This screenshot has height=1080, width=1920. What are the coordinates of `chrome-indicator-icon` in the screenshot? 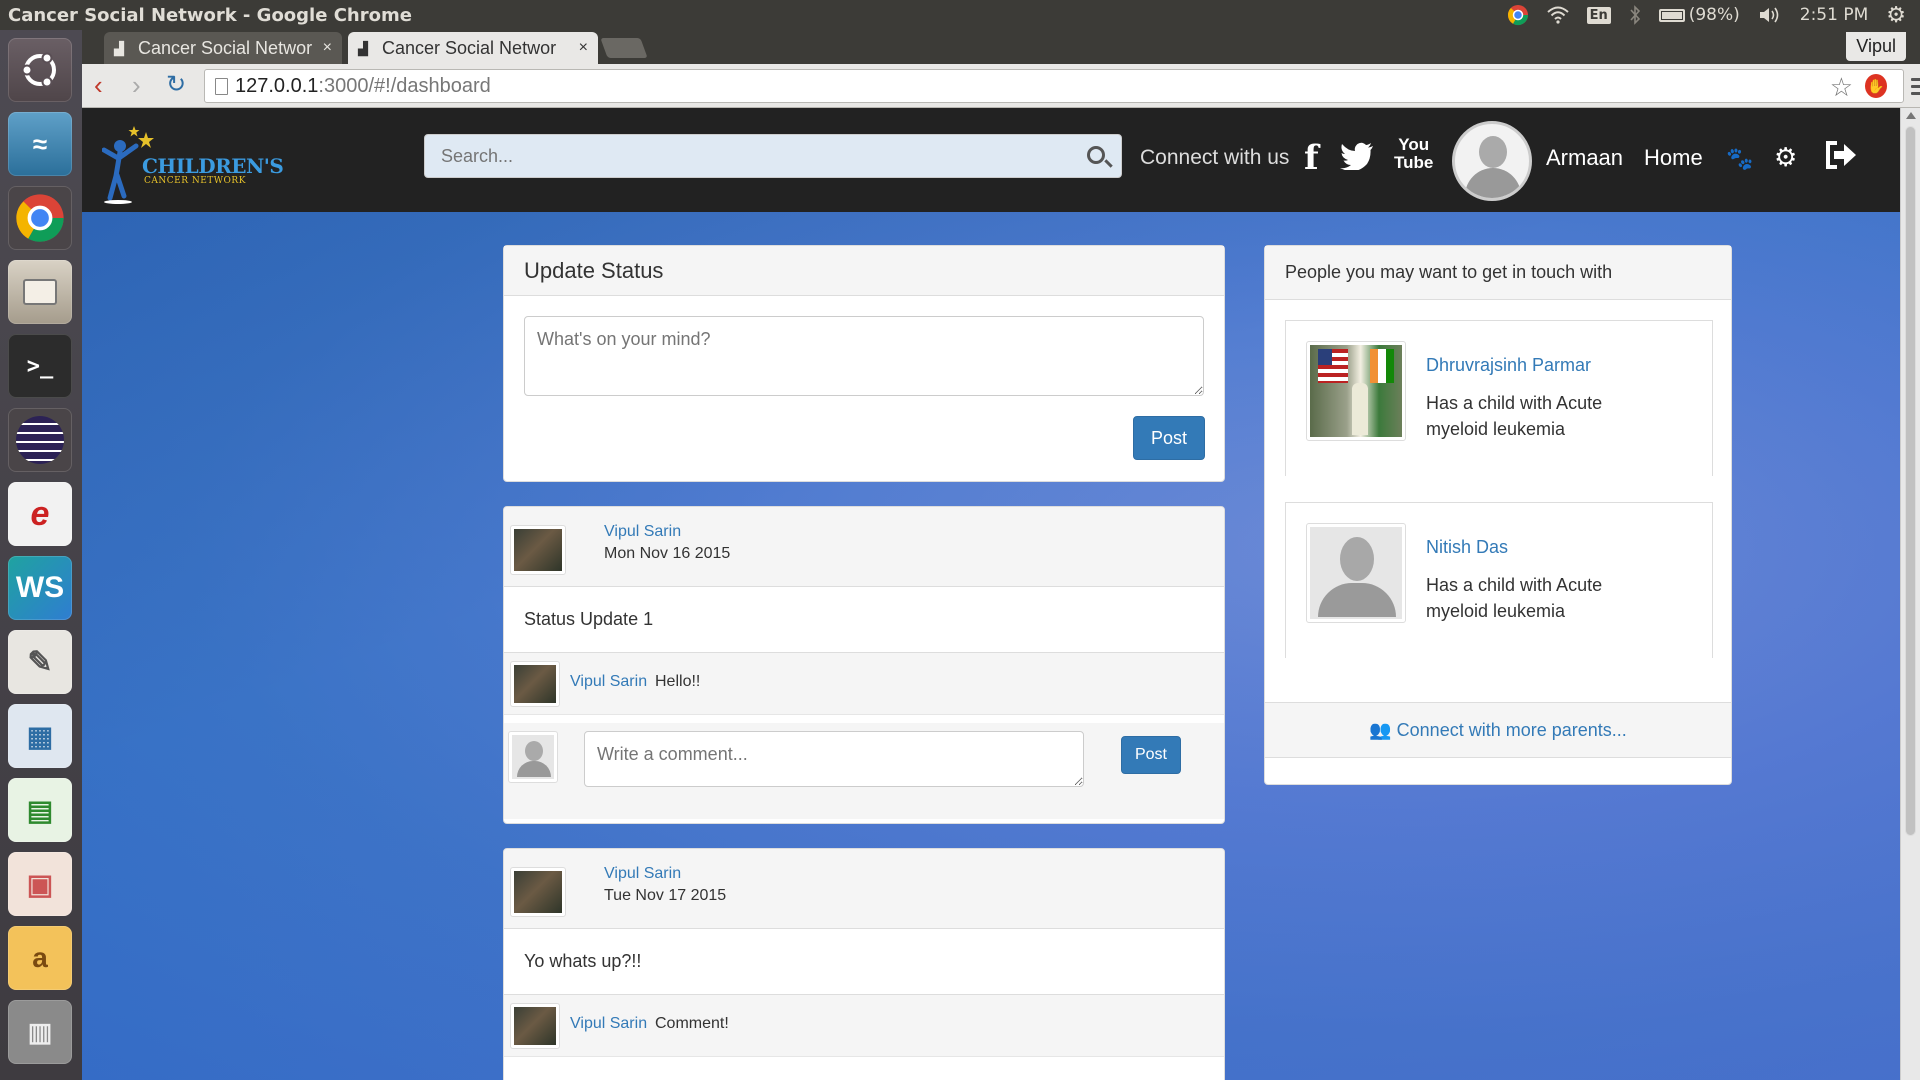 It's located at (1518, 15).